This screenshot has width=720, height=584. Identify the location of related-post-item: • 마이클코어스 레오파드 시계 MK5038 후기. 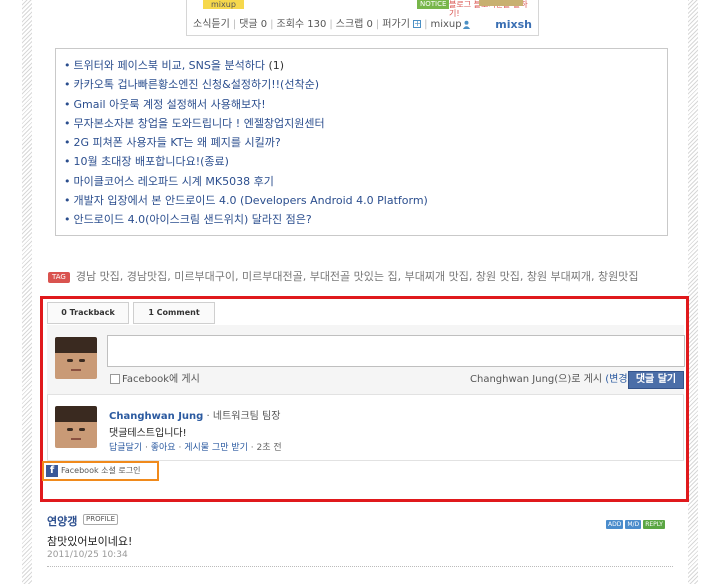
(361, 181).